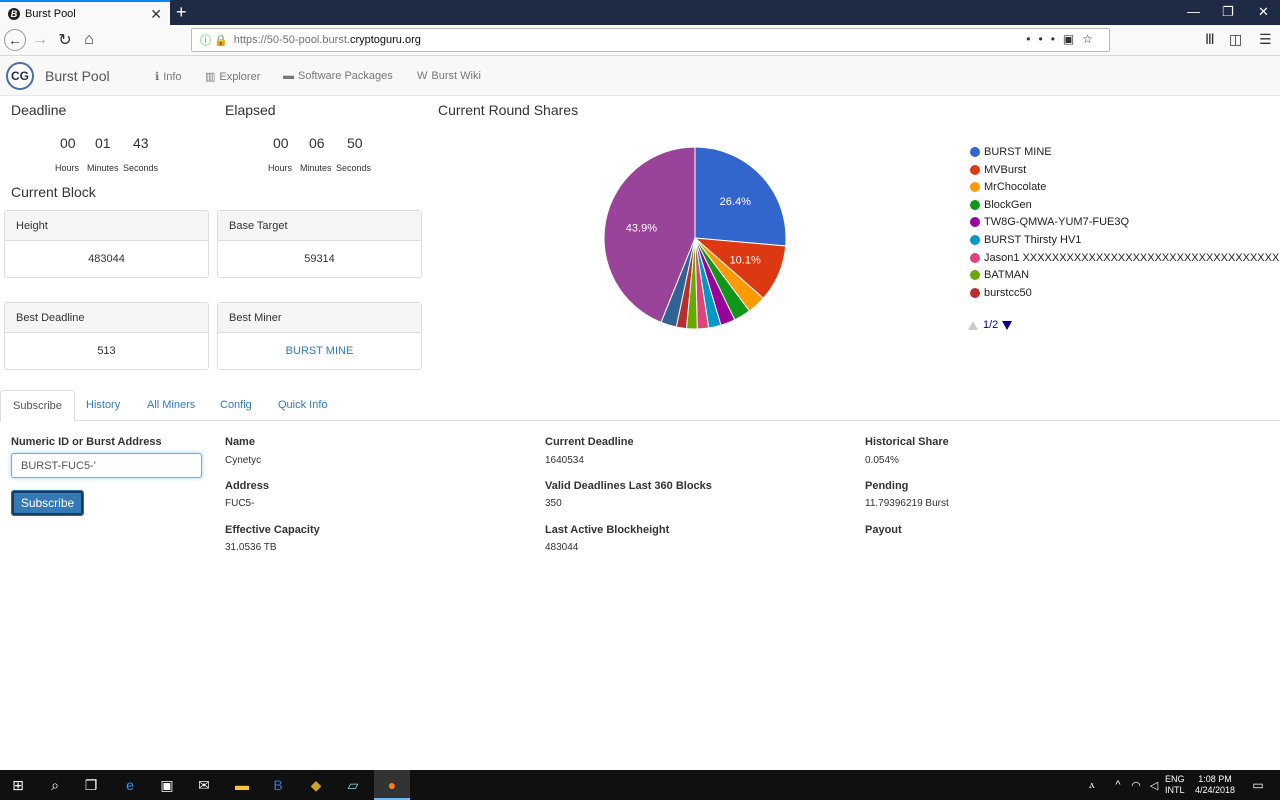  Describe the element at coordinates (319, 345) in the screenshot. I see `best-miner-link: BURST MINE` at that location.